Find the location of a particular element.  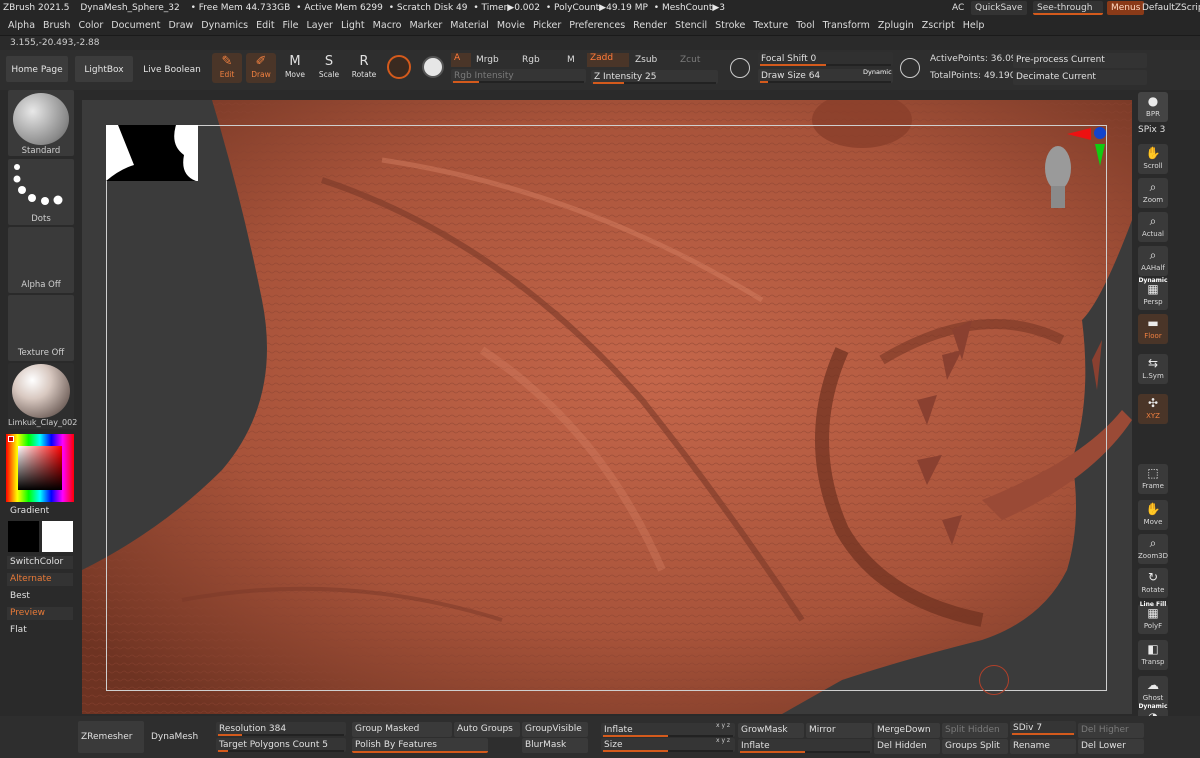

draw-mode-button: ✐ Draw is located at coordinates (261, 68).